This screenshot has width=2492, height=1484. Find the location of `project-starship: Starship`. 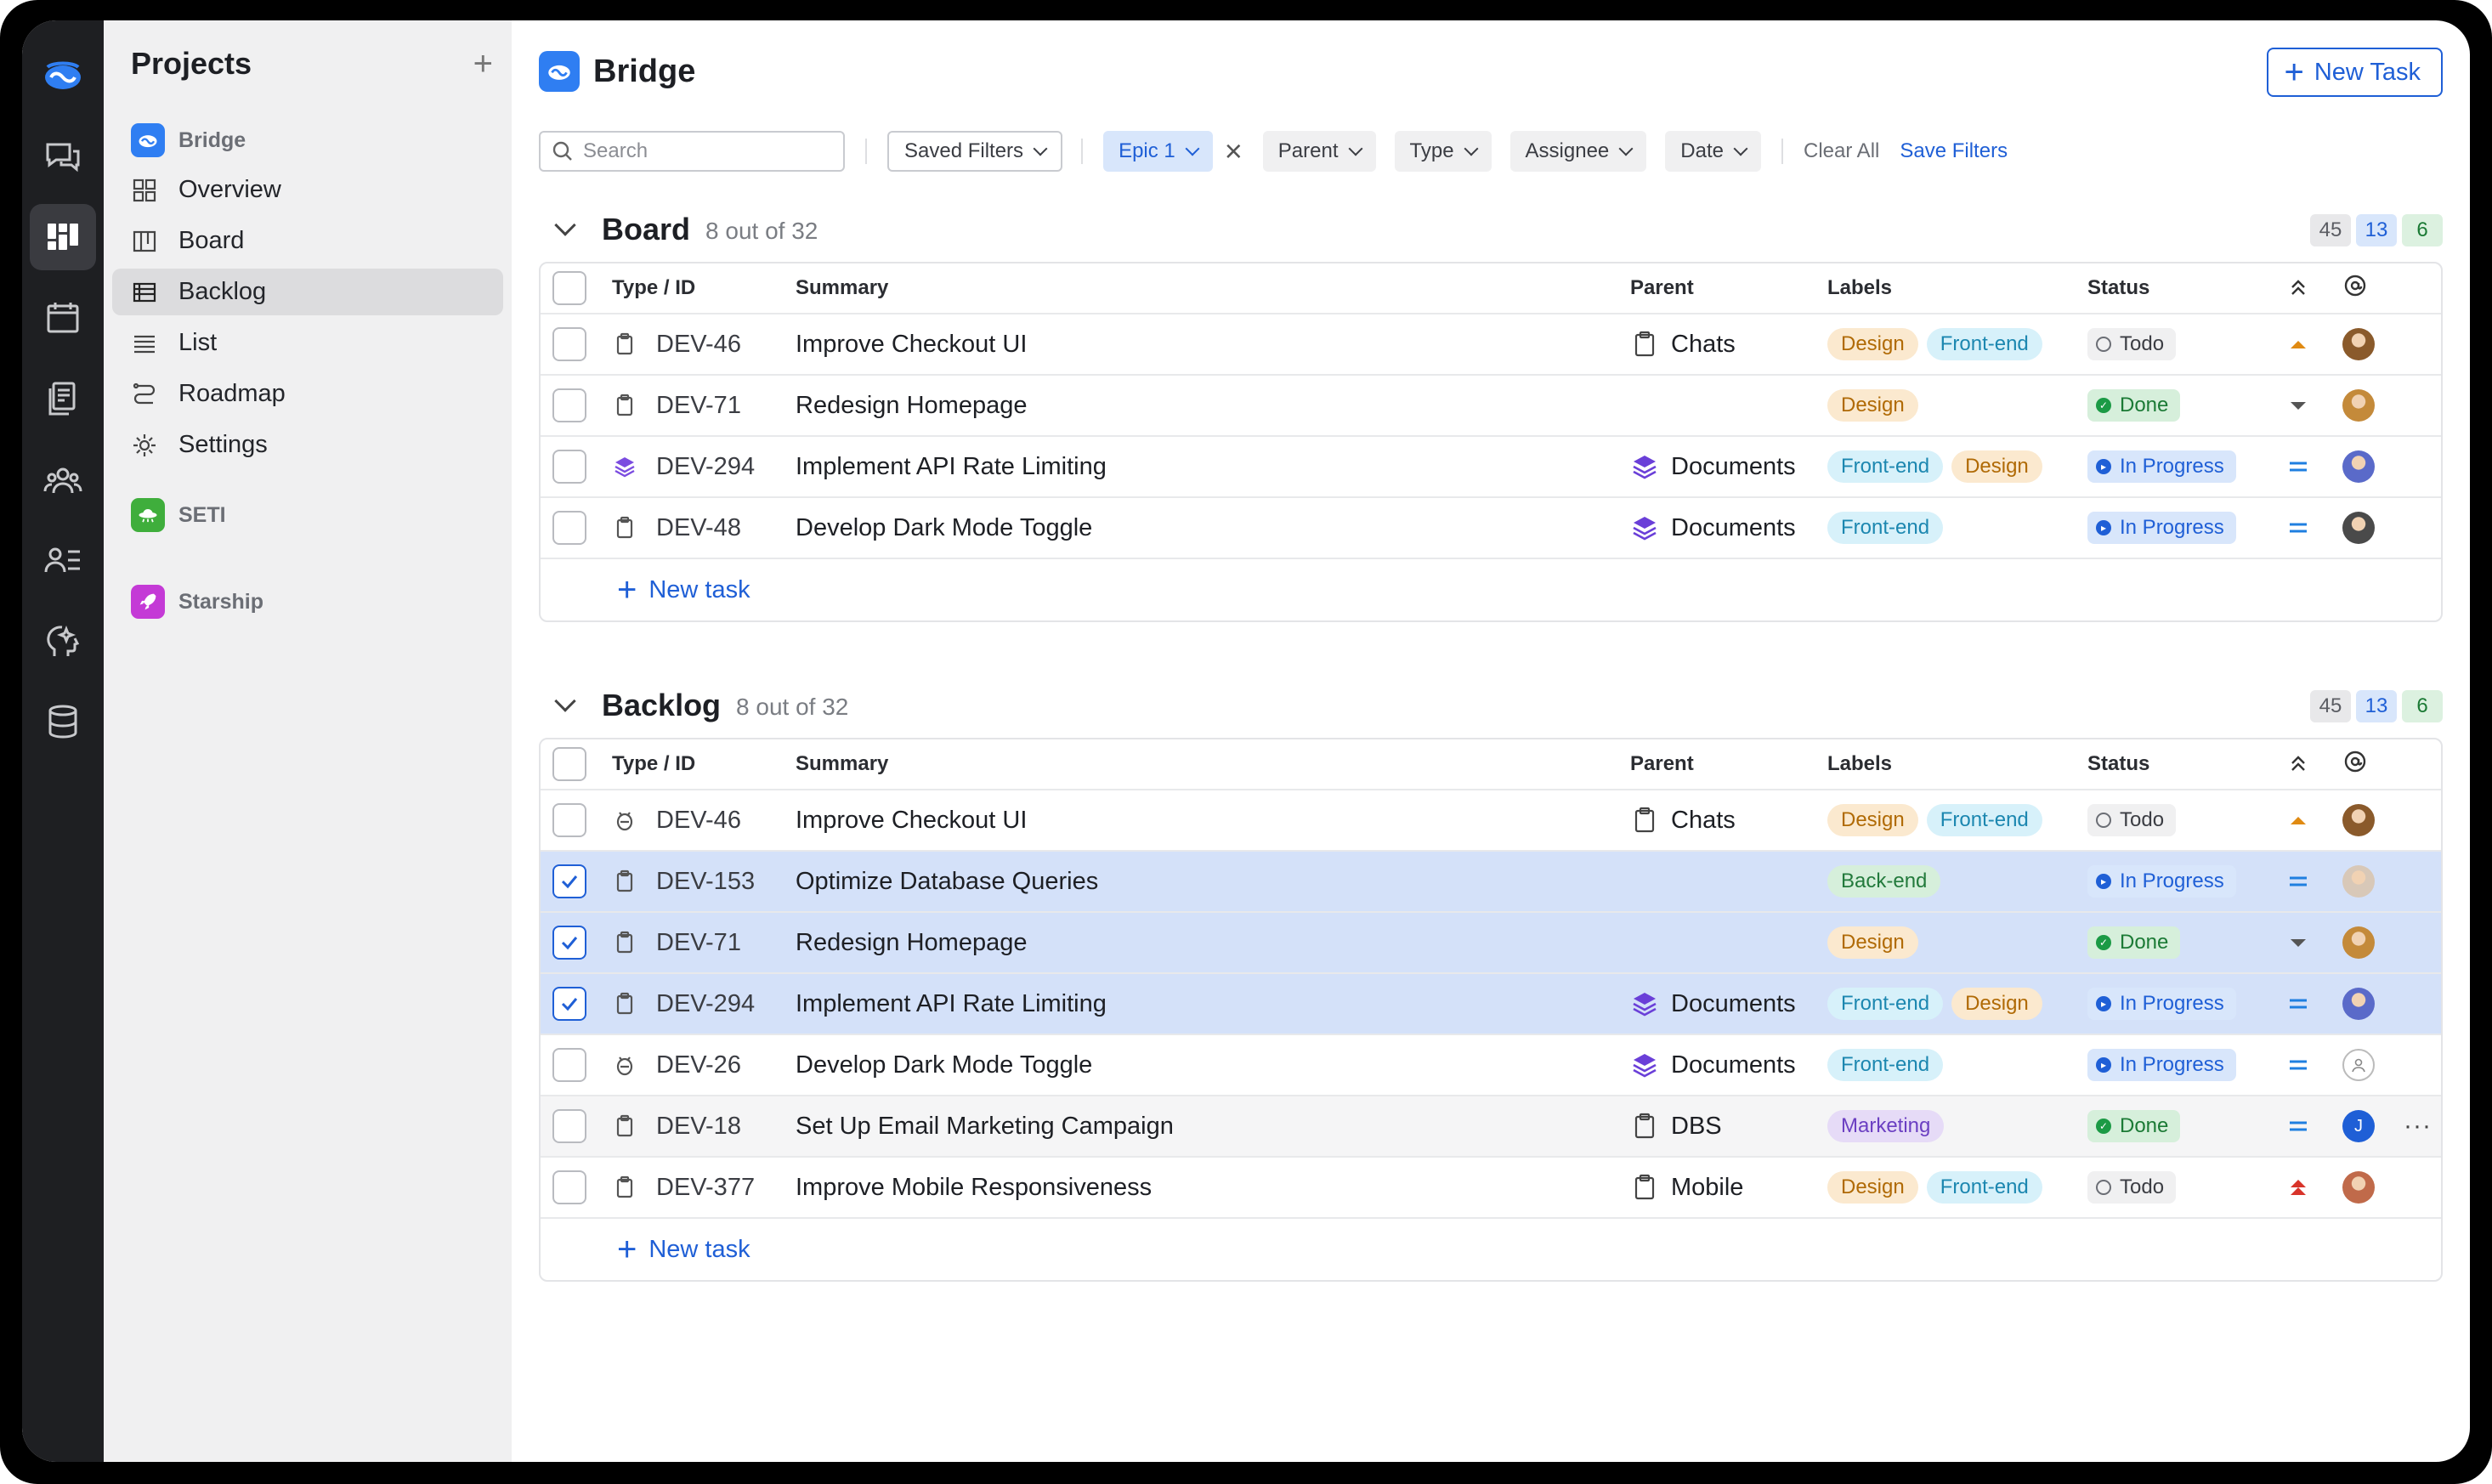

project-starship: Starship is located at coordinates (307, 602).